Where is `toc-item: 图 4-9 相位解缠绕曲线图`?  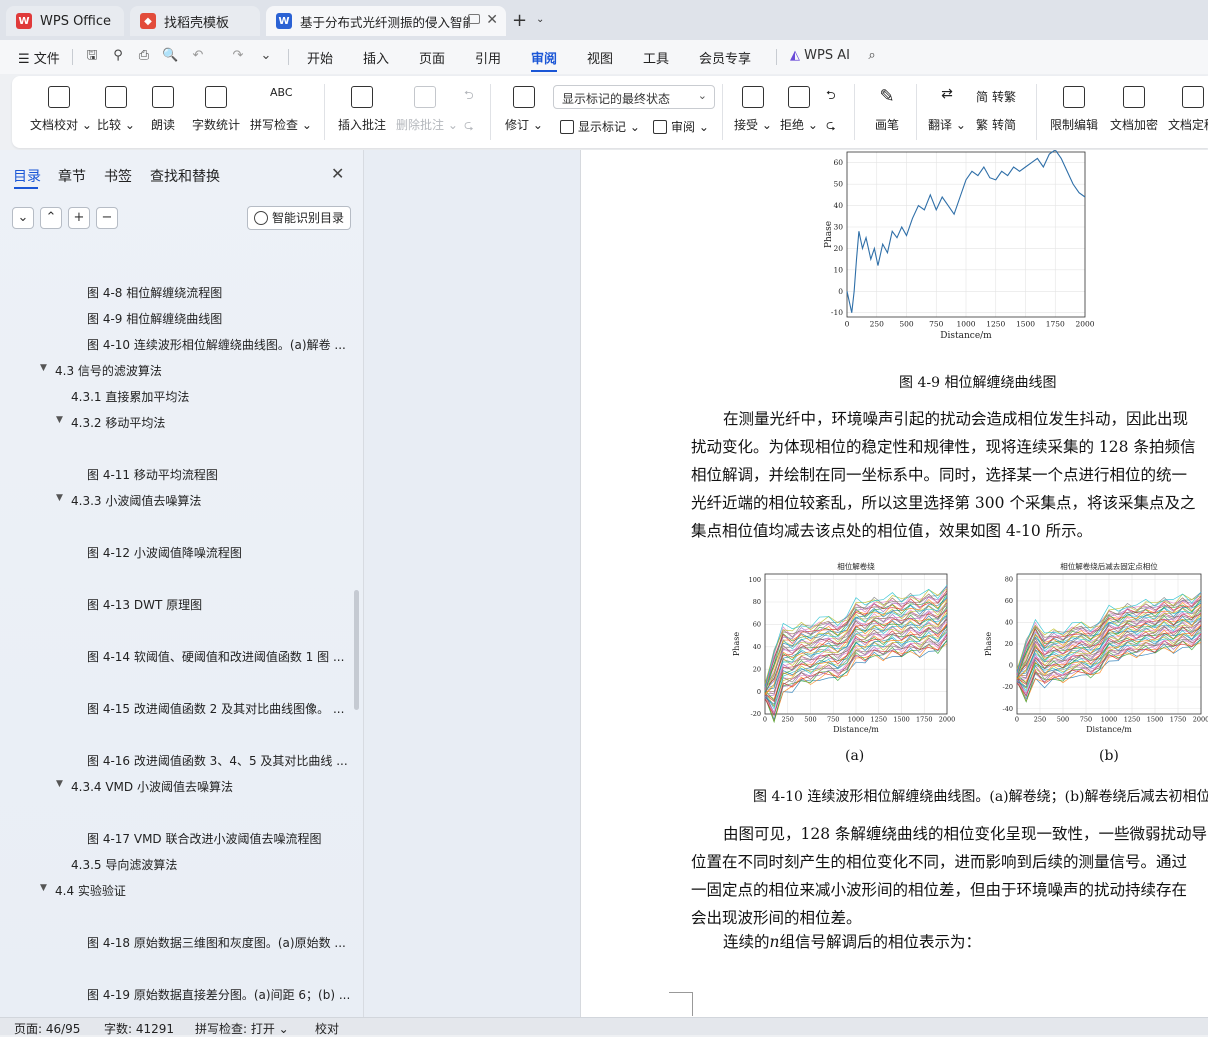
toc-item: 图 4-9 相位解缠绕曲线图 is located at coordinates (154, 318).